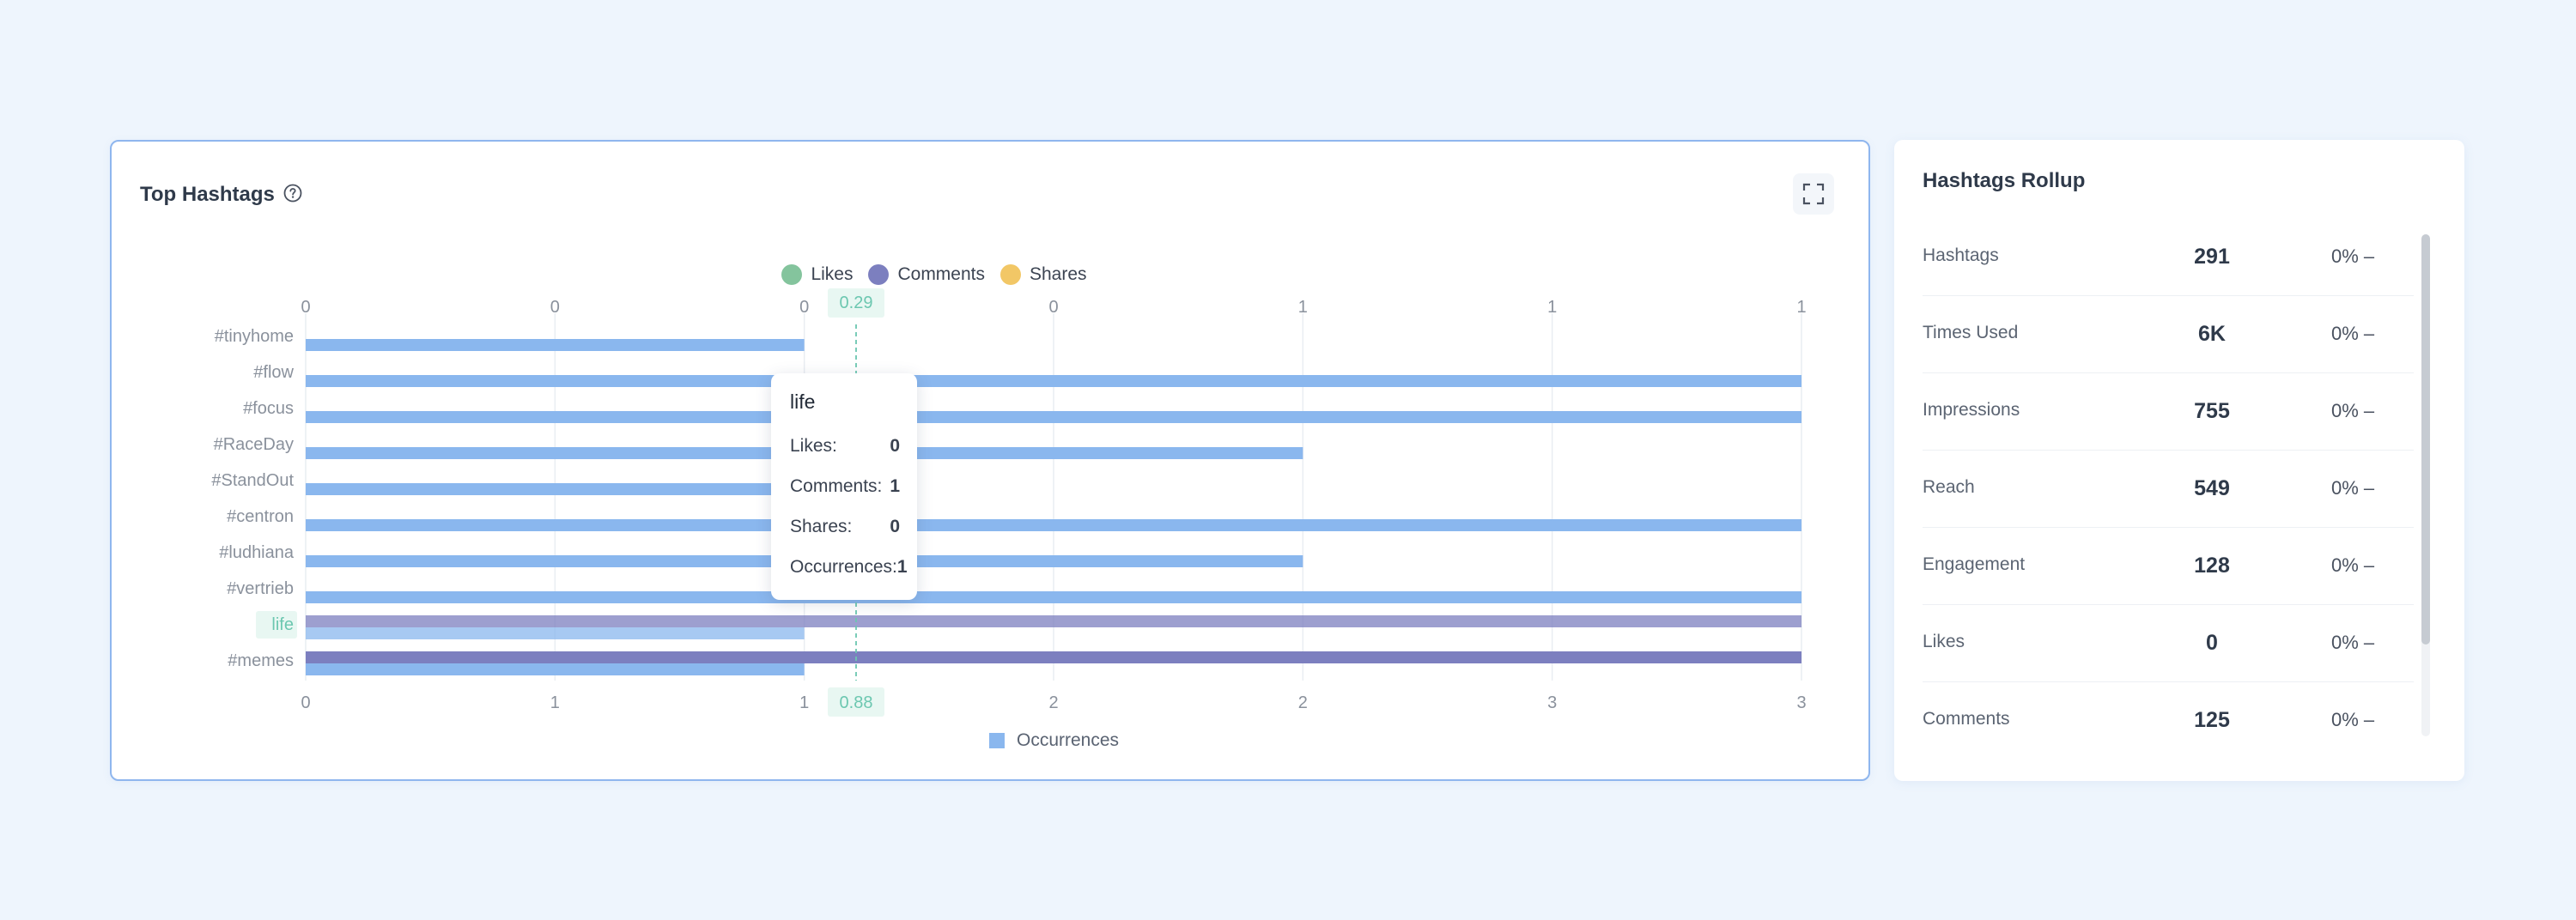 This screenshot has width=2576, height=920. Describe the element at coordinates (1961, 255) in the screenshot. I see `rollup-label: Hashtags` at that location.